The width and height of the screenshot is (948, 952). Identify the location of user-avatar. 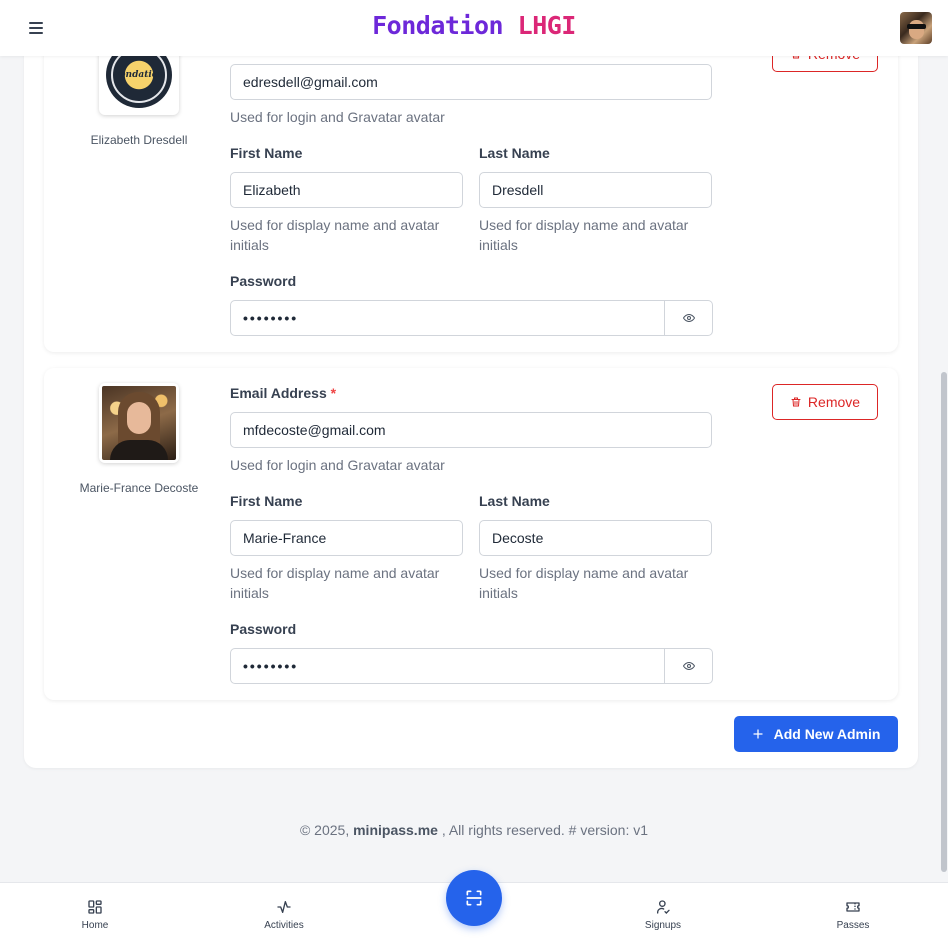
(916, 28).